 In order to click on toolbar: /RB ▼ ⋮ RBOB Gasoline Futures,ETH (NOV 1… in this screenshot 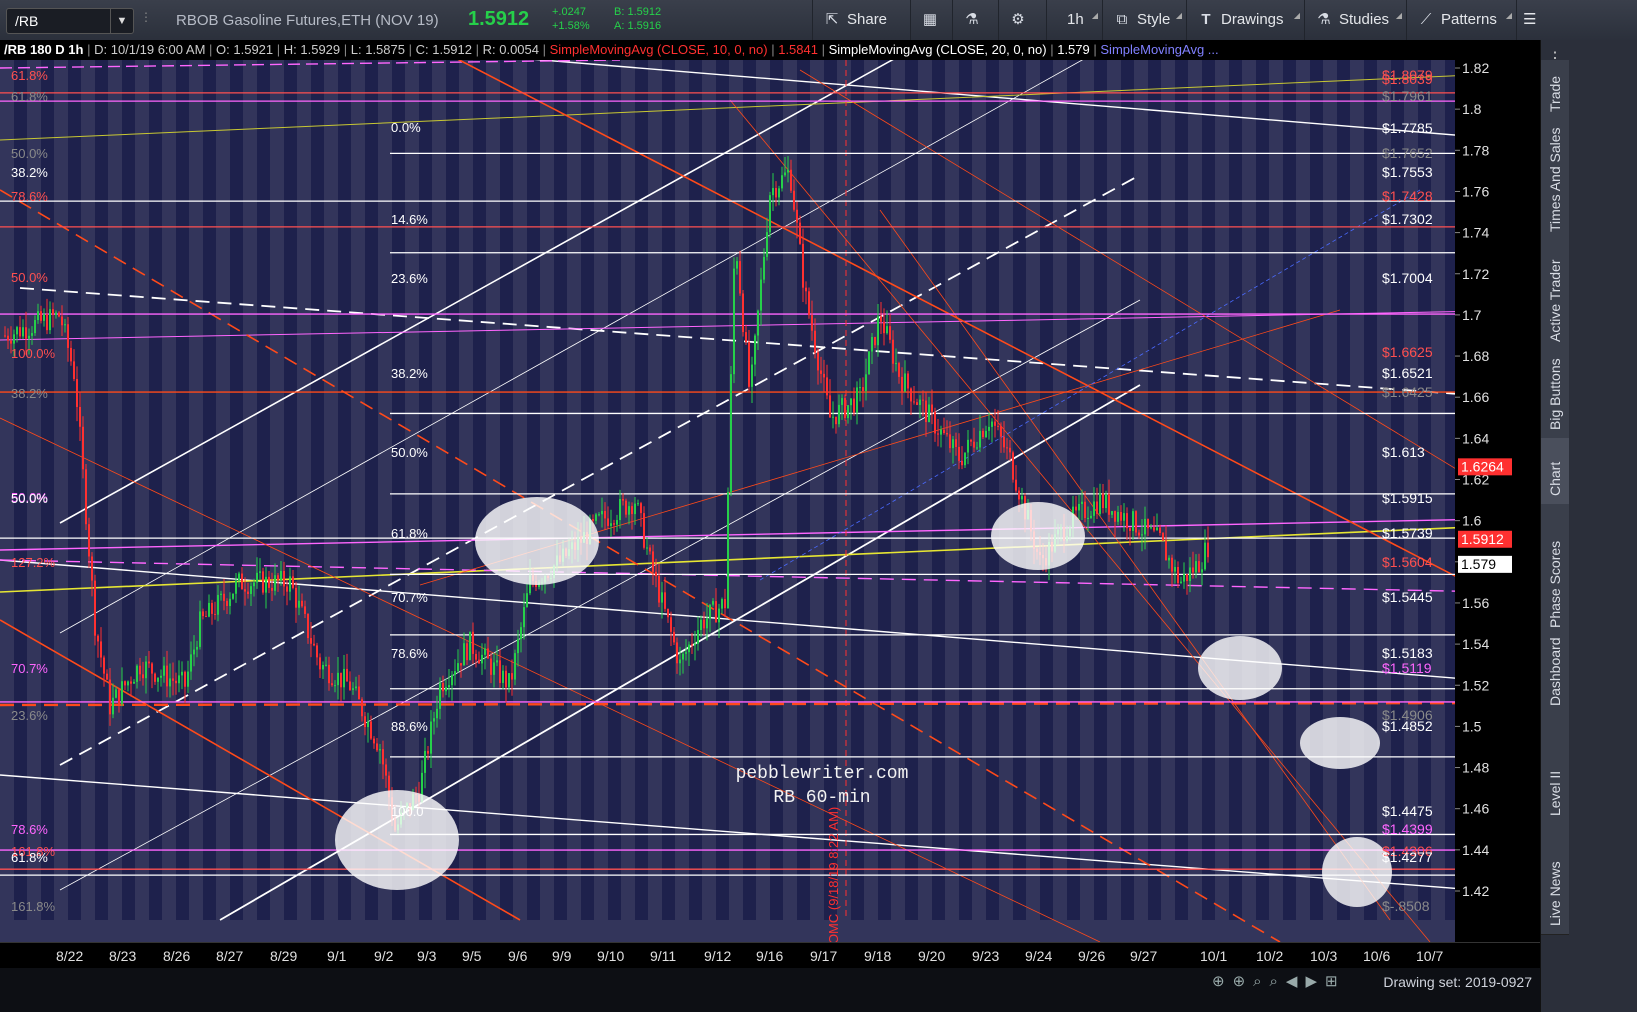, I will do `click(818, 20)`.